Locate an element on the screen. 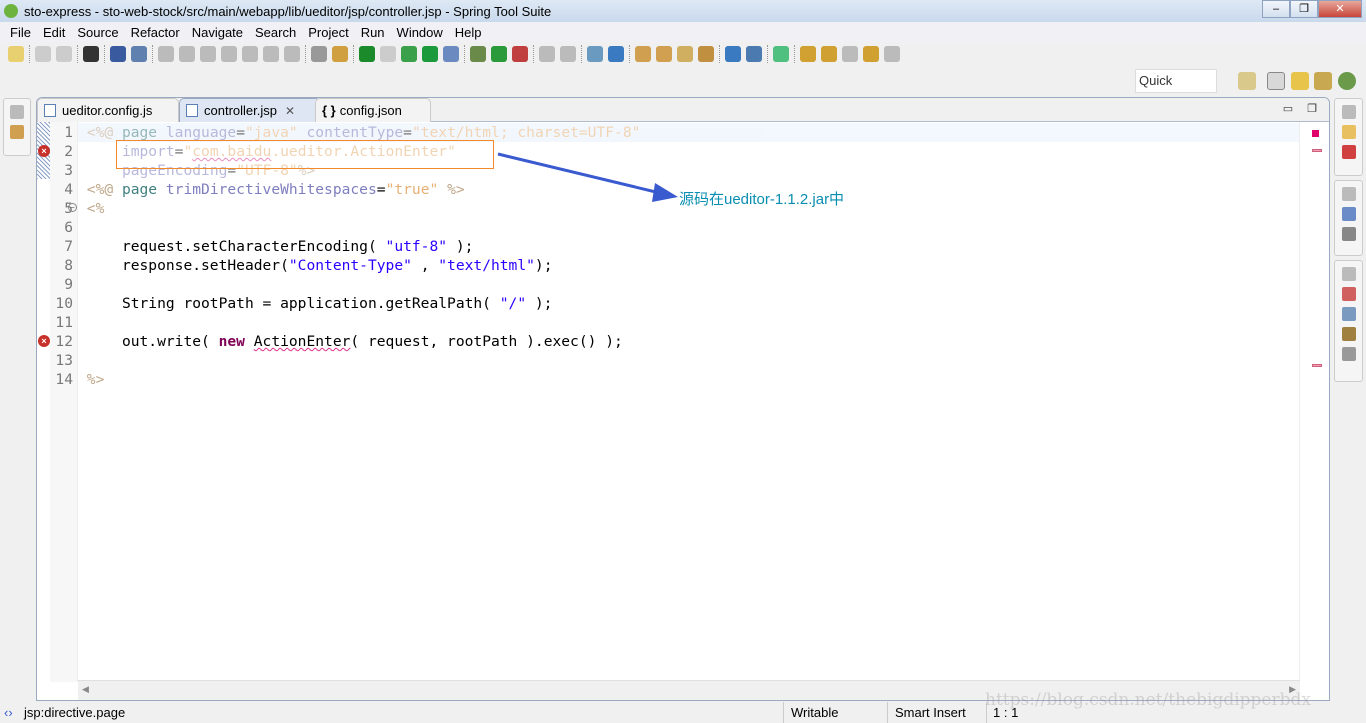  progress-icon is located at coordinates (1348, 334).